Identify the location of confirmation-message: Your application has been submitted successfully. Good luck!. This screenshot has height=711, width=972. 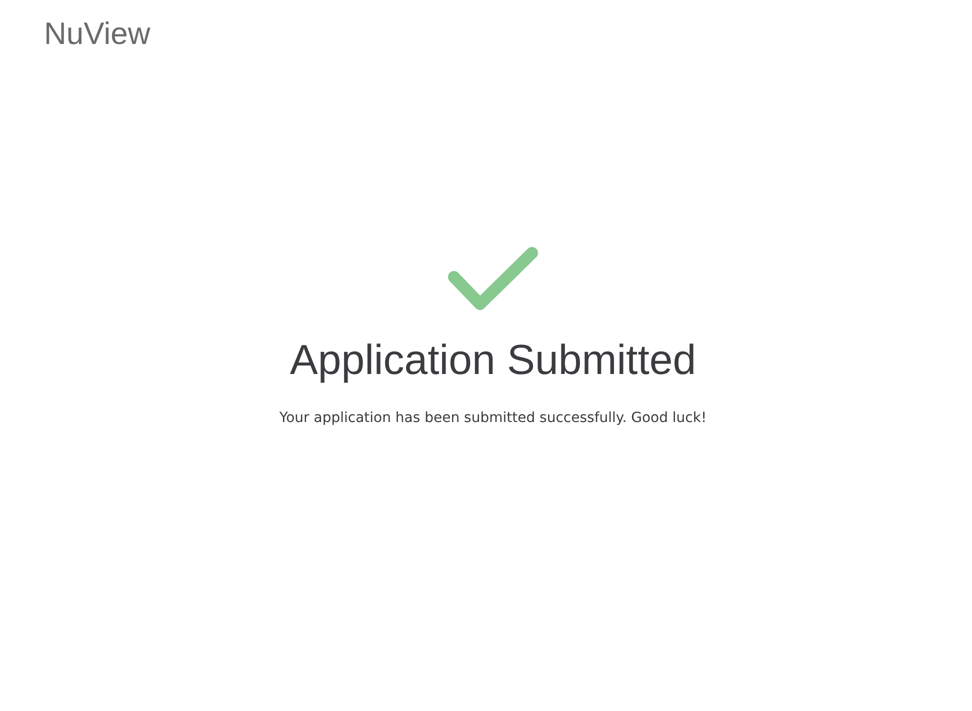
(493, 418).